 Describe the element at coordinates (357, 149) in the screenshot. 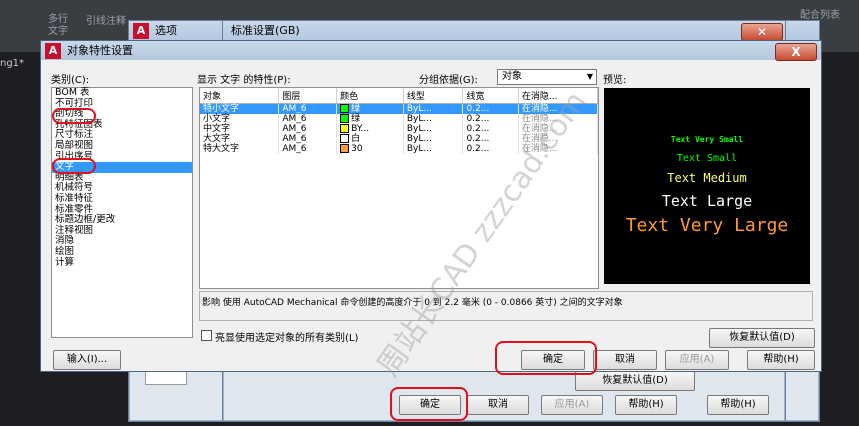

I see `cell-color: 30` at that location.